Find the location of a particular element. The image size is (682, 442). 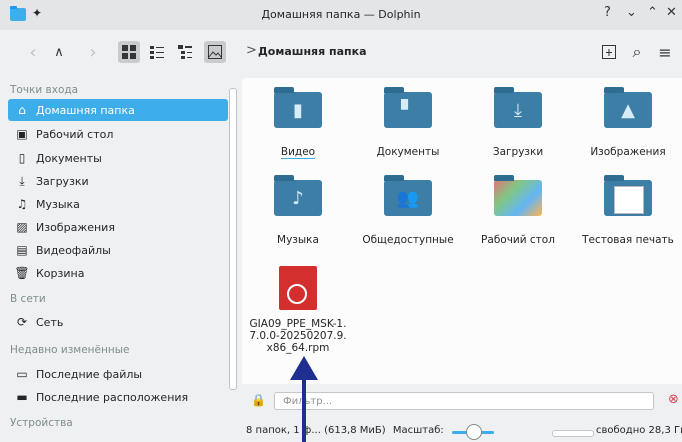

sidebar-item-label: Загрузки is located at coordinates (62, 181).